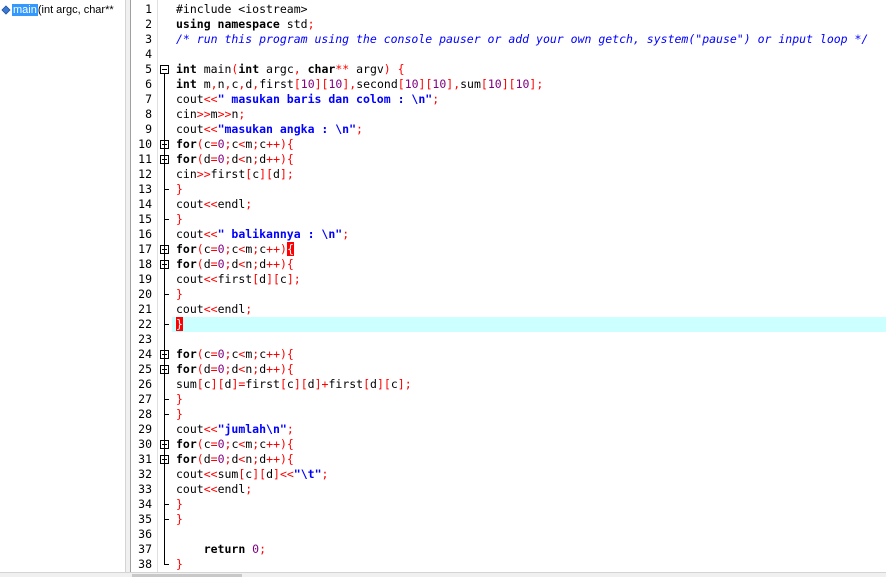  What do you see at coordinates (217, 69) in the screenshot?
I see `code-token: main` at bounding box center [217, 69].